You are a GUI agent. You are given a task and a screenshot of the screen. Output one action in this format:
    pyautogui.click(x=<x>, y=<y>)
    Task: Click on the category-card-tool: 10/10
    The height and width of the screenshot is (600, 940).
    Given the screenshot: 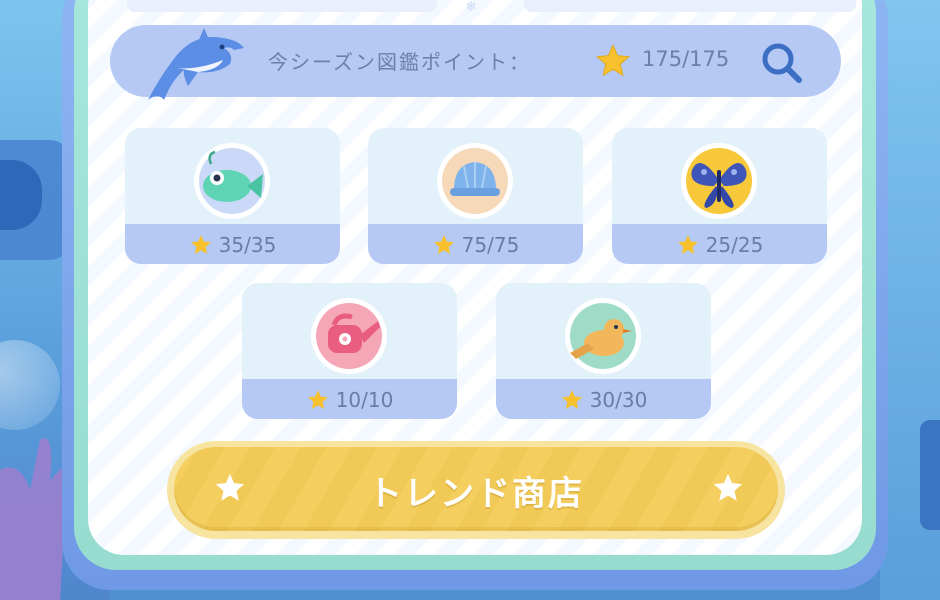 What is the action you would take?
    pyautogui.click(x=349, y=351)
    